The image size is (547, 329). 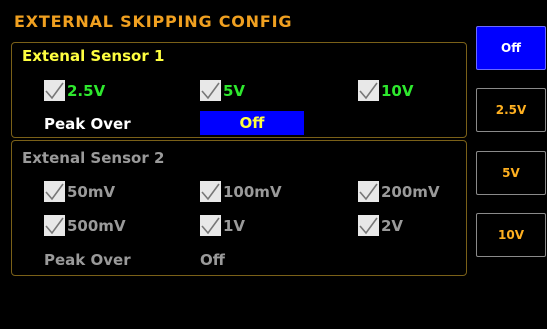 I want to click on sensor1-title: Extenal Sensor 1, so click(x=93, y=56).